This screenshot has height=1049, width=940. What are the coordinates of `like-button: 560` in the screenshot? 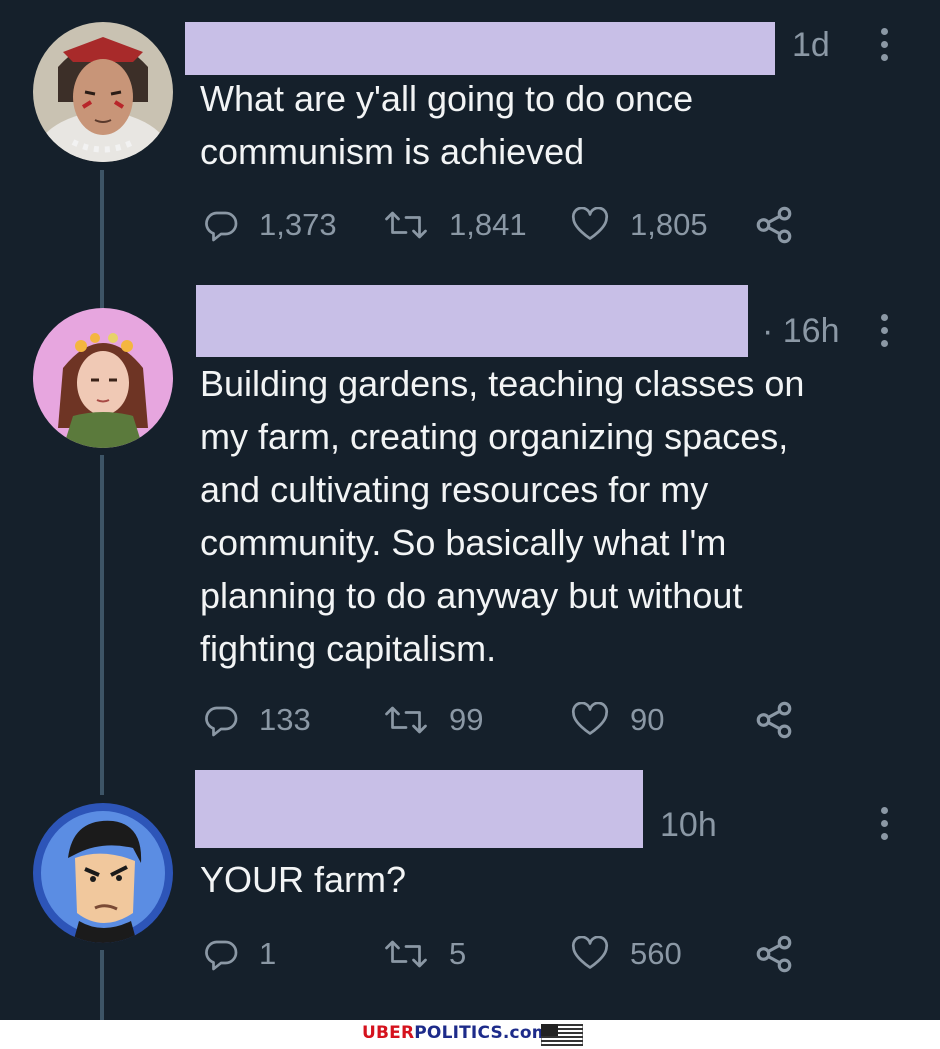 It's located at (626, 954).